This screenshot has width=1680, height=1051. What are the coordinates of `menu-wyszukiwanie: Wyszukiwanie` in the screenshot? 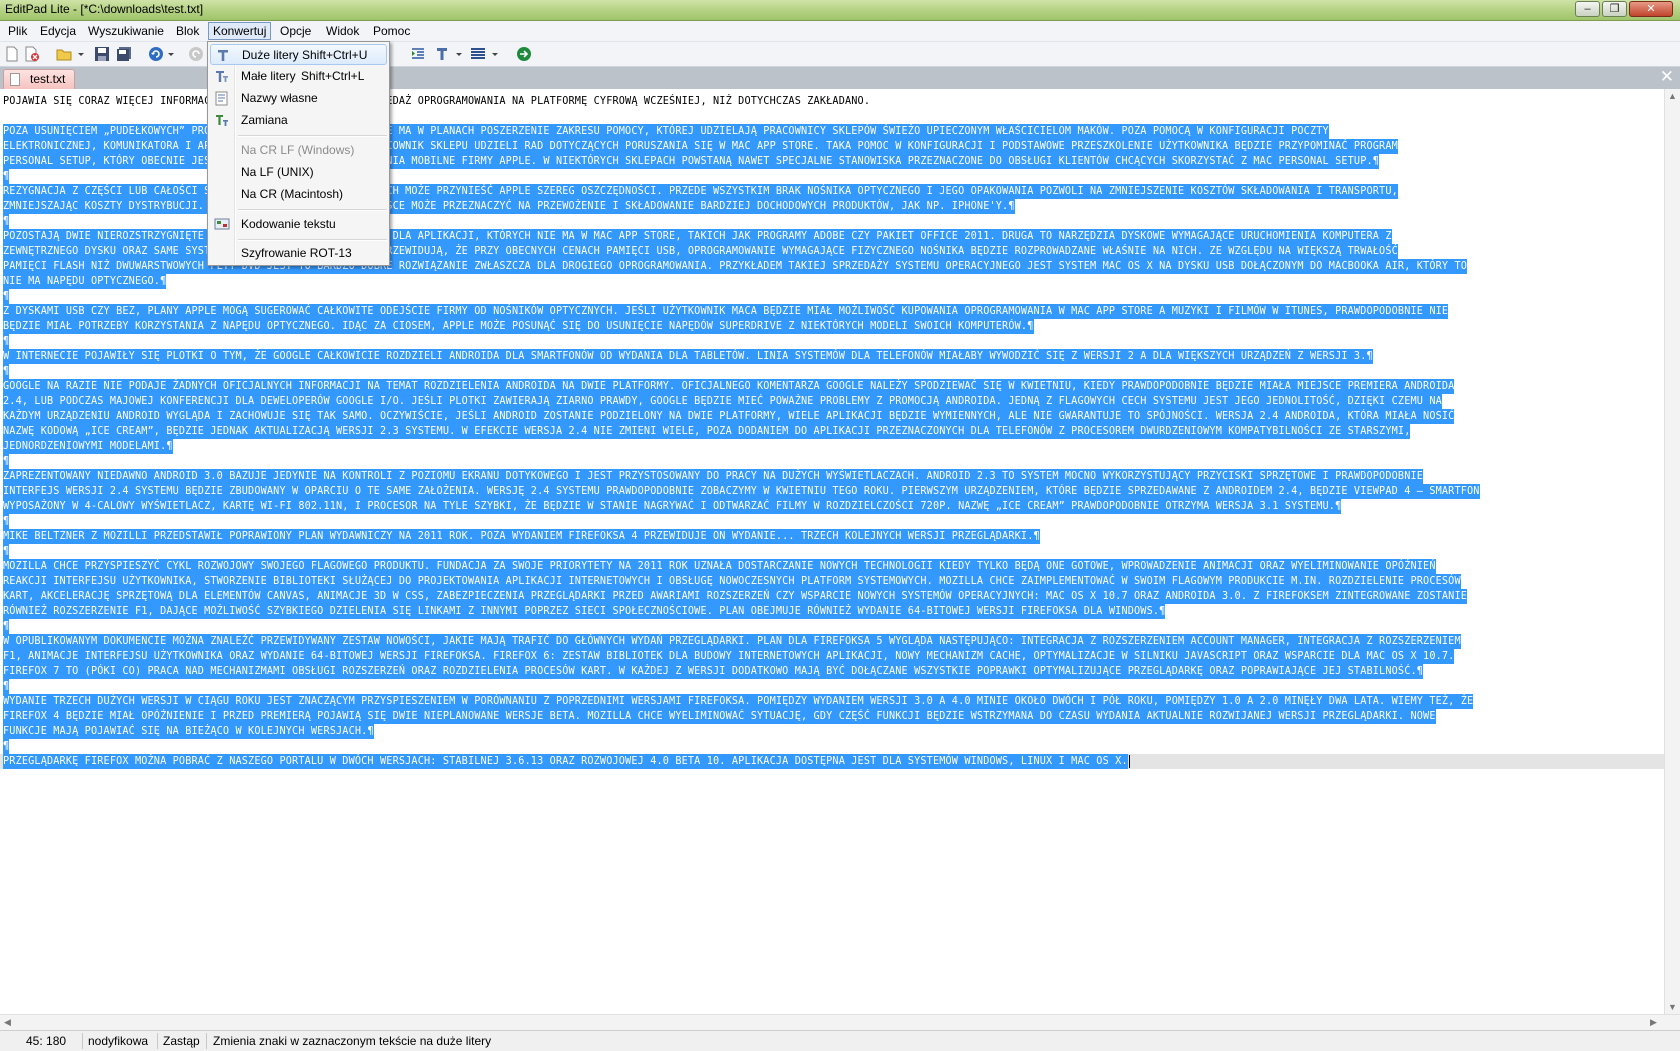 It's located at (126, 31).